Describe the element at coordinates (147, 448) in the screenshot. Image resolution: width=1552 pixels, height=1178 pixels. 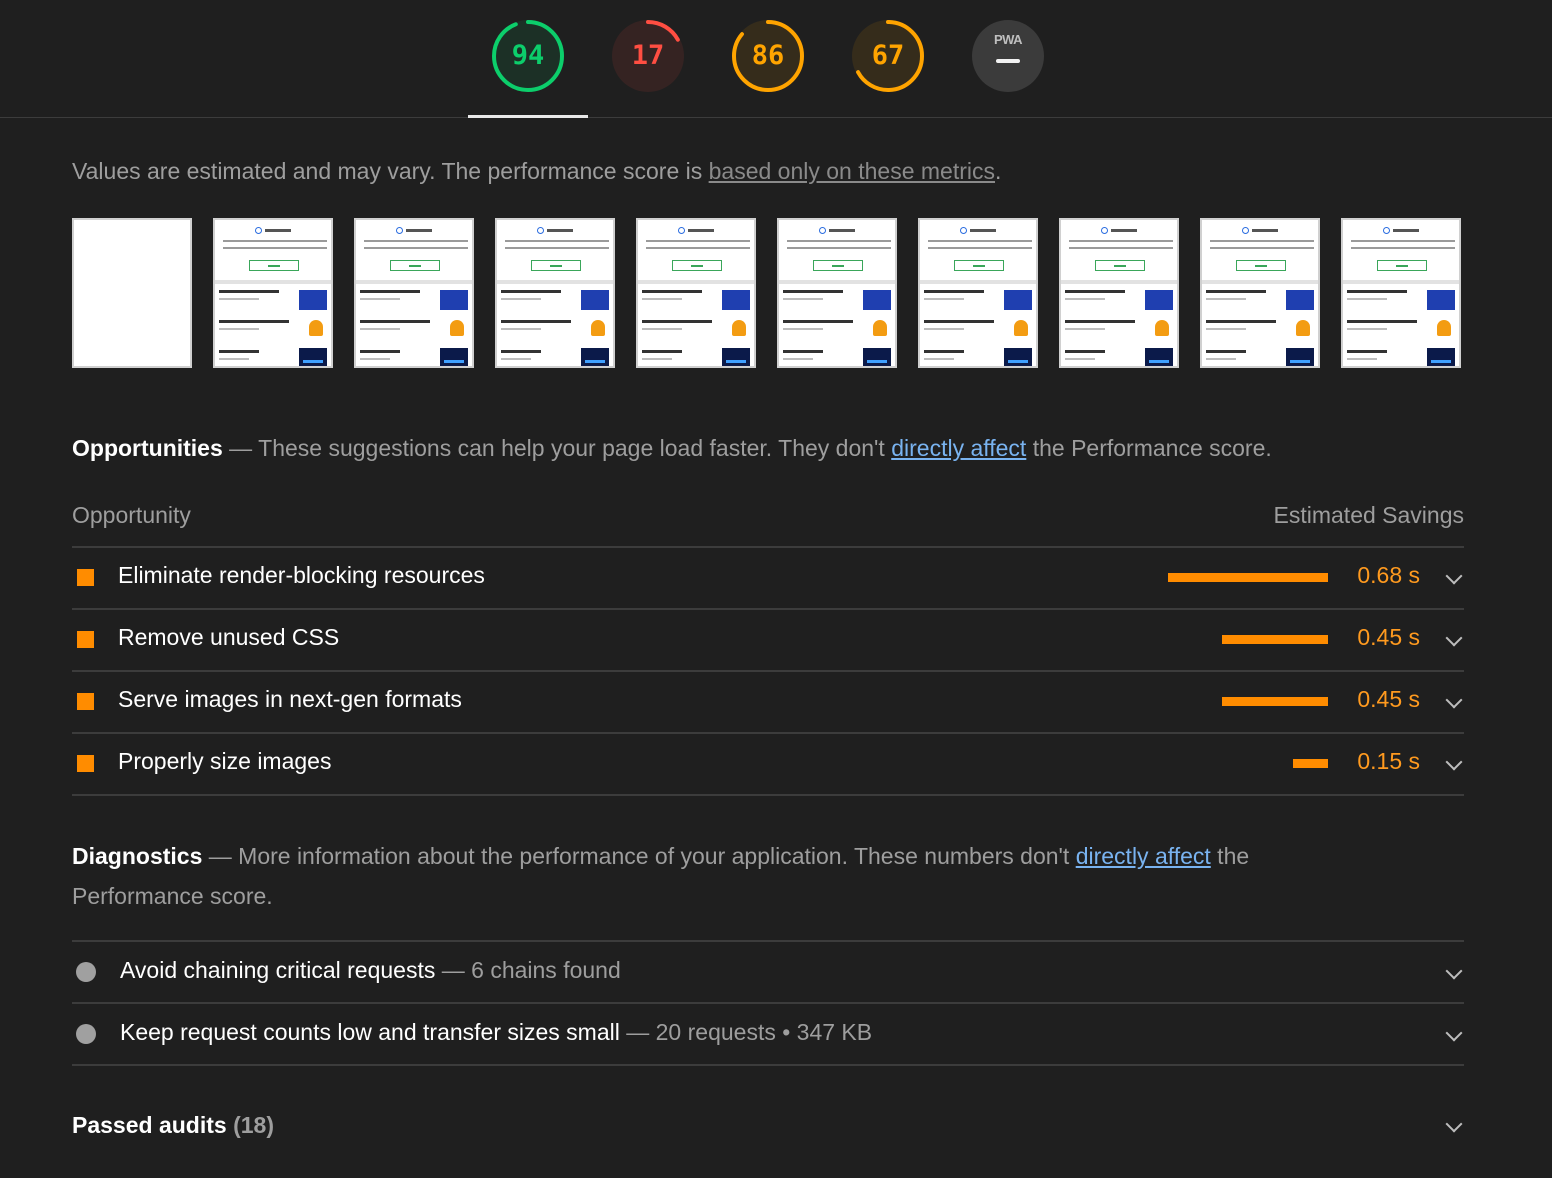
I see `opportunities-heading: Opportunities` at that location.